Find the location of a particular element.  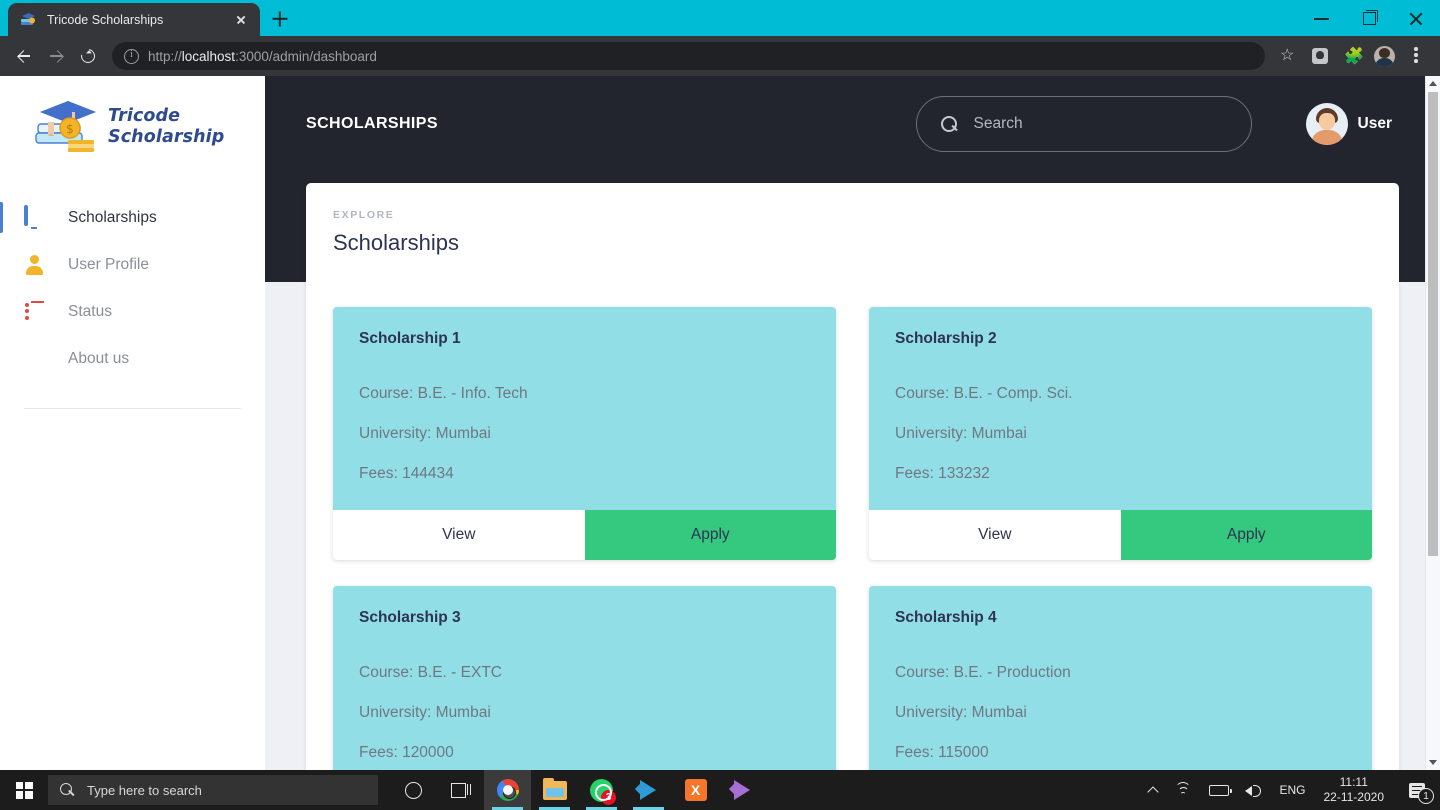

card-title: Scholarship 3 is located at coordinates (410, 617).